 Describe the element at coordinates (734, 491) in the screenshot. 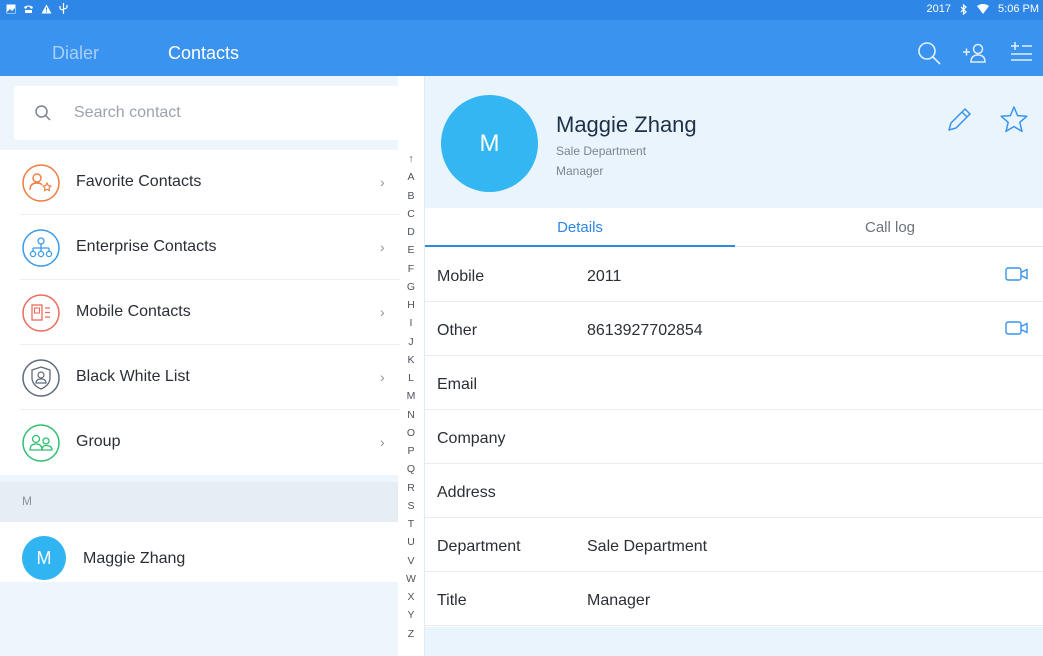

I see `field-row-address: Address` at that location.